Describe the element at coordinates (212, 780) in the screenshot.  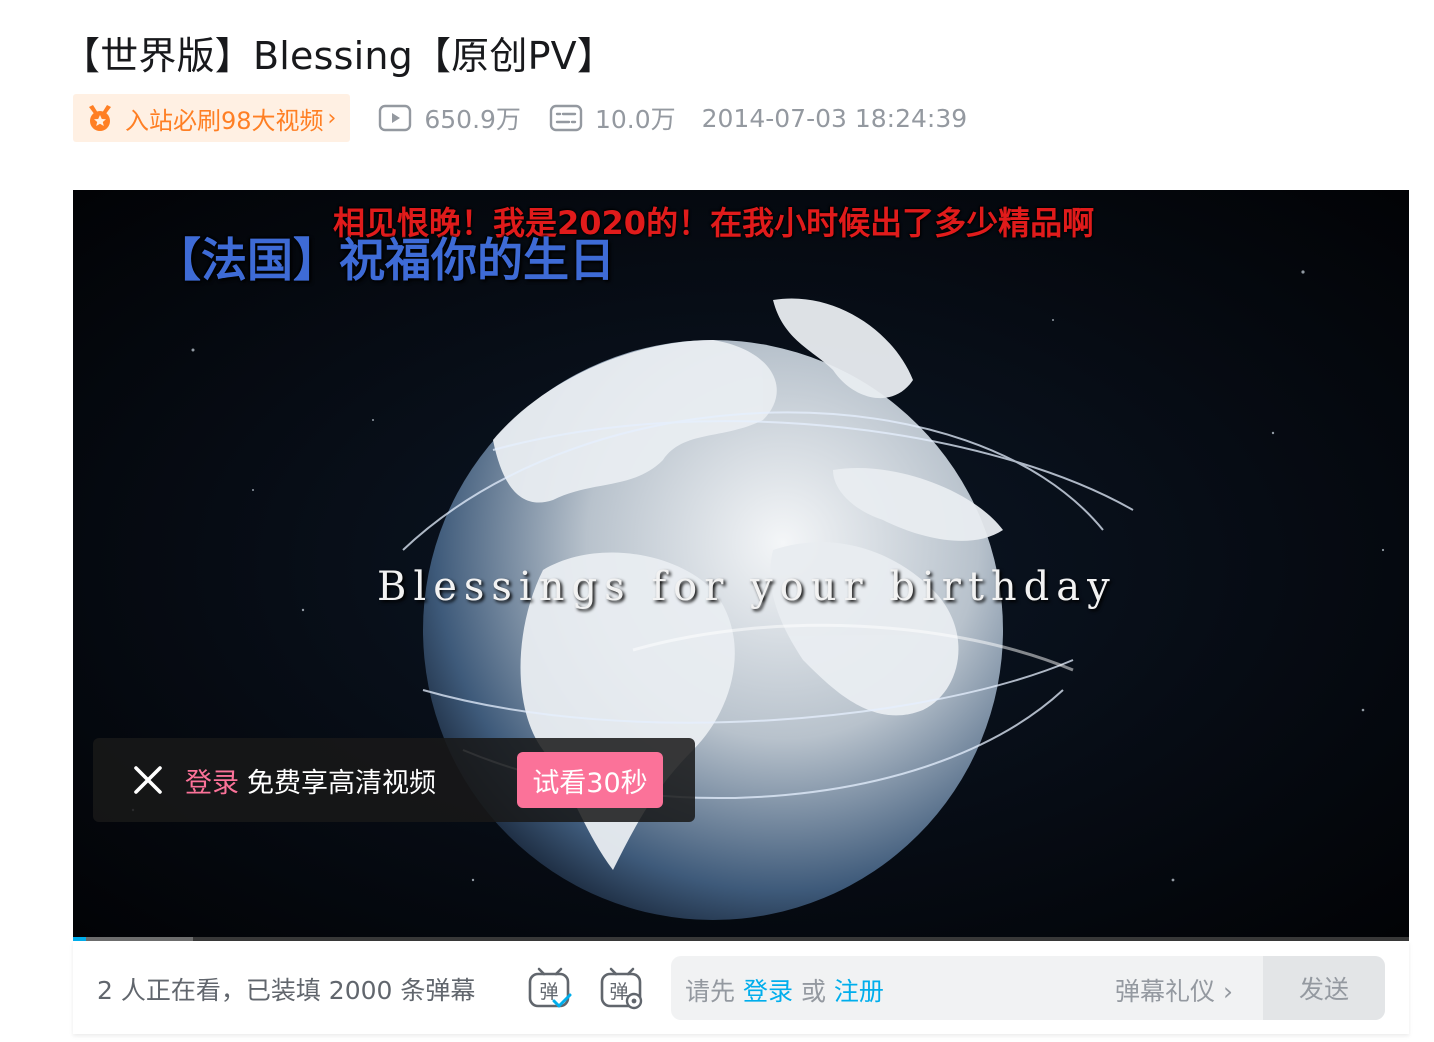
I see `toast-login-link: 登录` at that location.